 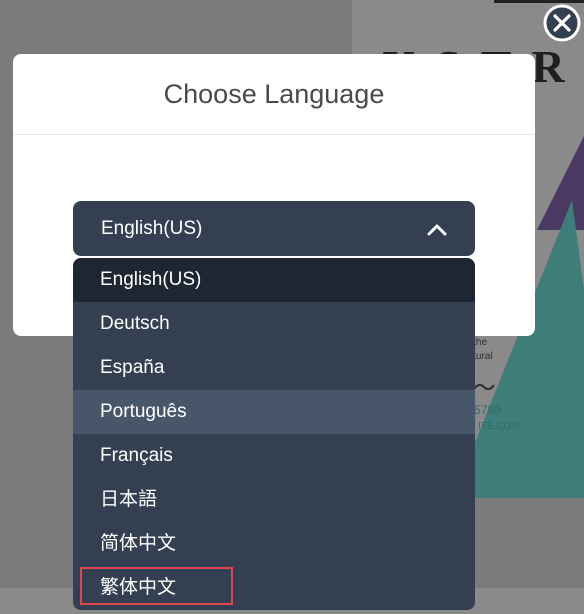 I want to click on language-option-portugues: Português, so click(x=274, y=412).